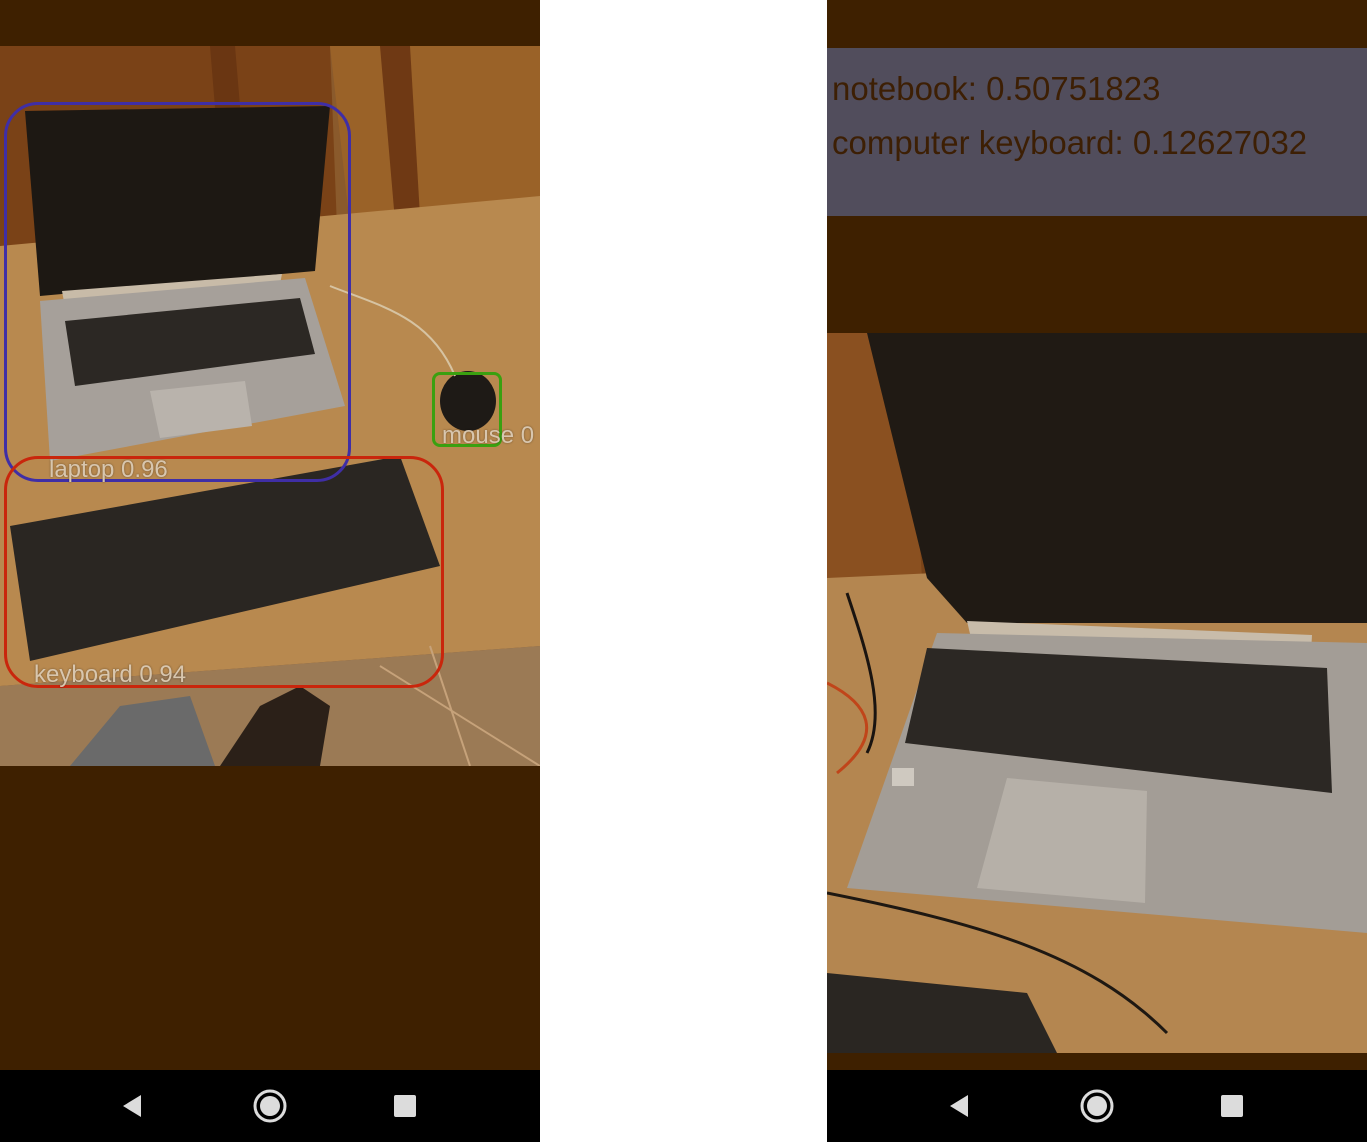 The height and width of the screenshot is (1142, 1367). I want to click on mouse-detection-label: mouse 0, so click(488, 435).